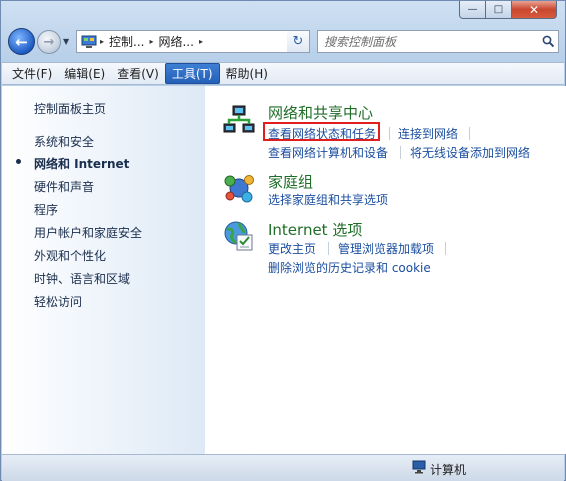  What do you see at coordinates (534, 10) in the screenshot?
I see `close-button: ✕` at bounding box center [534, 10].